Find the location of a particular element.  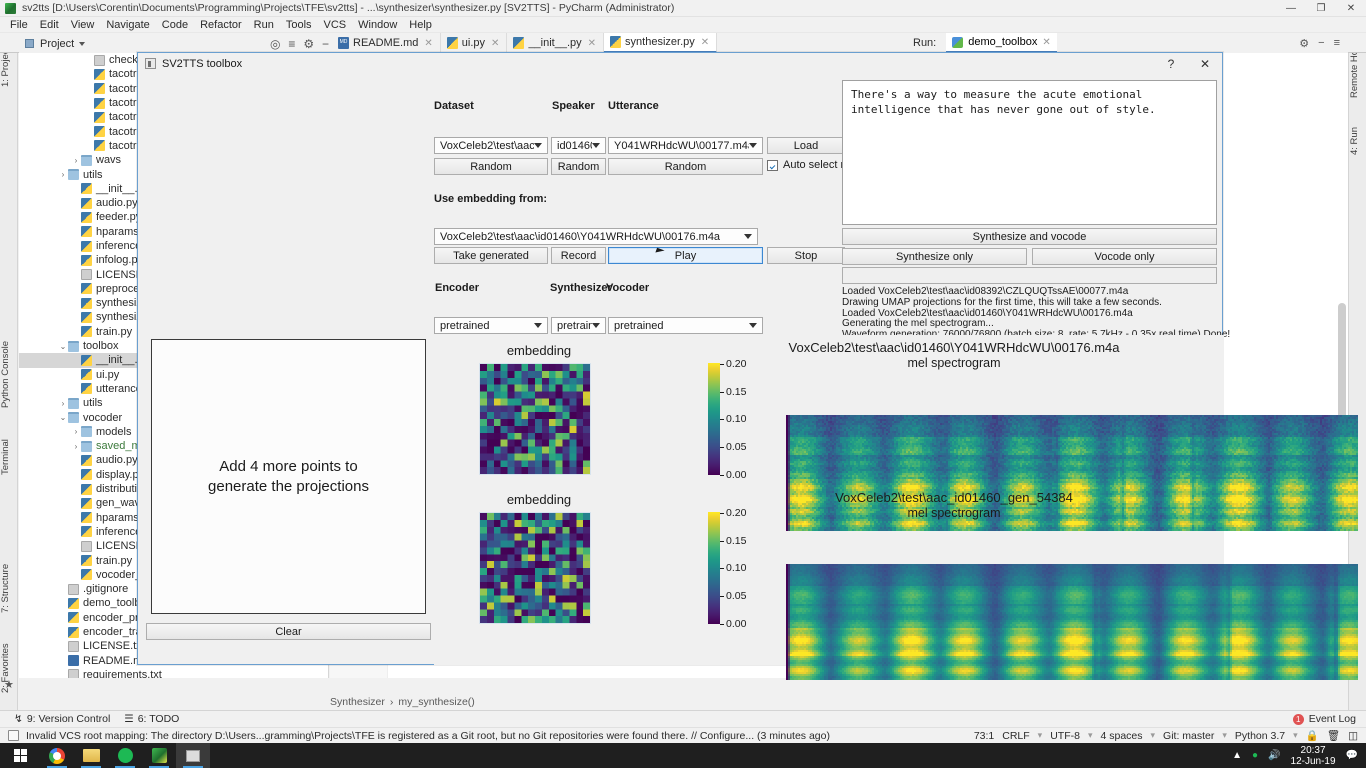

chevron-down-icon is located at coordinates (82, 43).